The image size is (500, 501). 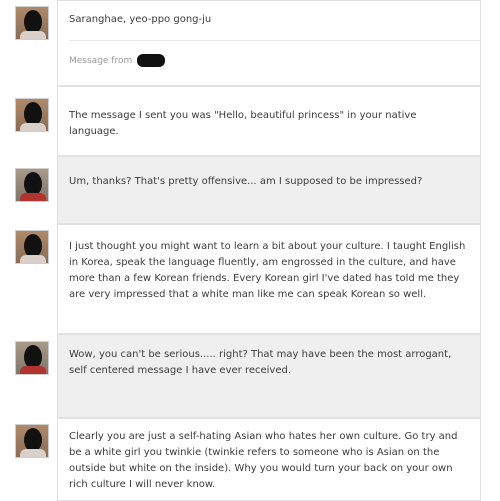 I want to click on message-bubble: Saranghae, yeo-ppo gong-ju Message from, so click(x=269, y=43).